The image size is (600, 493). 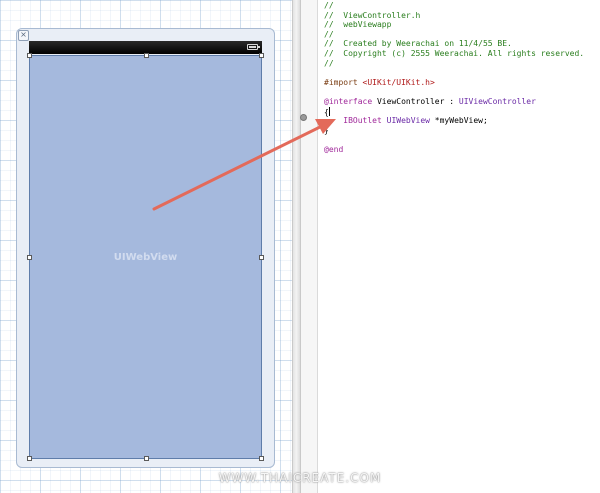 I want to click on connection-arrow, so click(x=244, y=165).